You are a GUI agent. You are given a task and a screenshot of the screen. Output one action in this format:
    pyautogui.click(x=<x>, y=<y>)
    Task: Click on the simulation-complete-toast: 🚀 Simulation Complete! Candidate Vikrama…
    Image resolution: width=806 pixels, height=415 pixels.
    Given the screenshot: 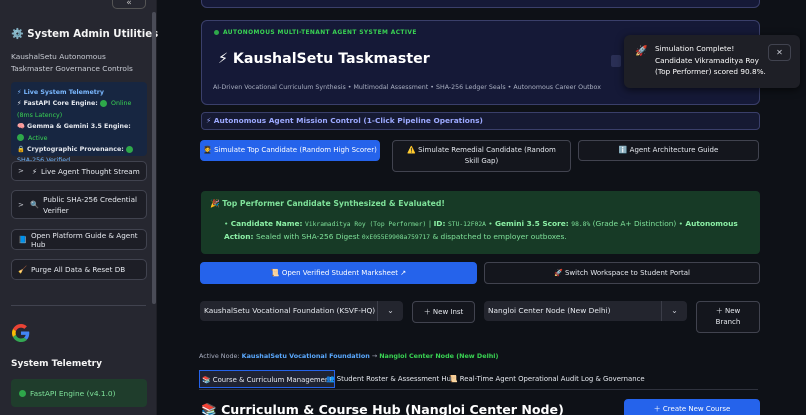 What is the action you would take?
    pyautogui.click(x=712, y=61)
    